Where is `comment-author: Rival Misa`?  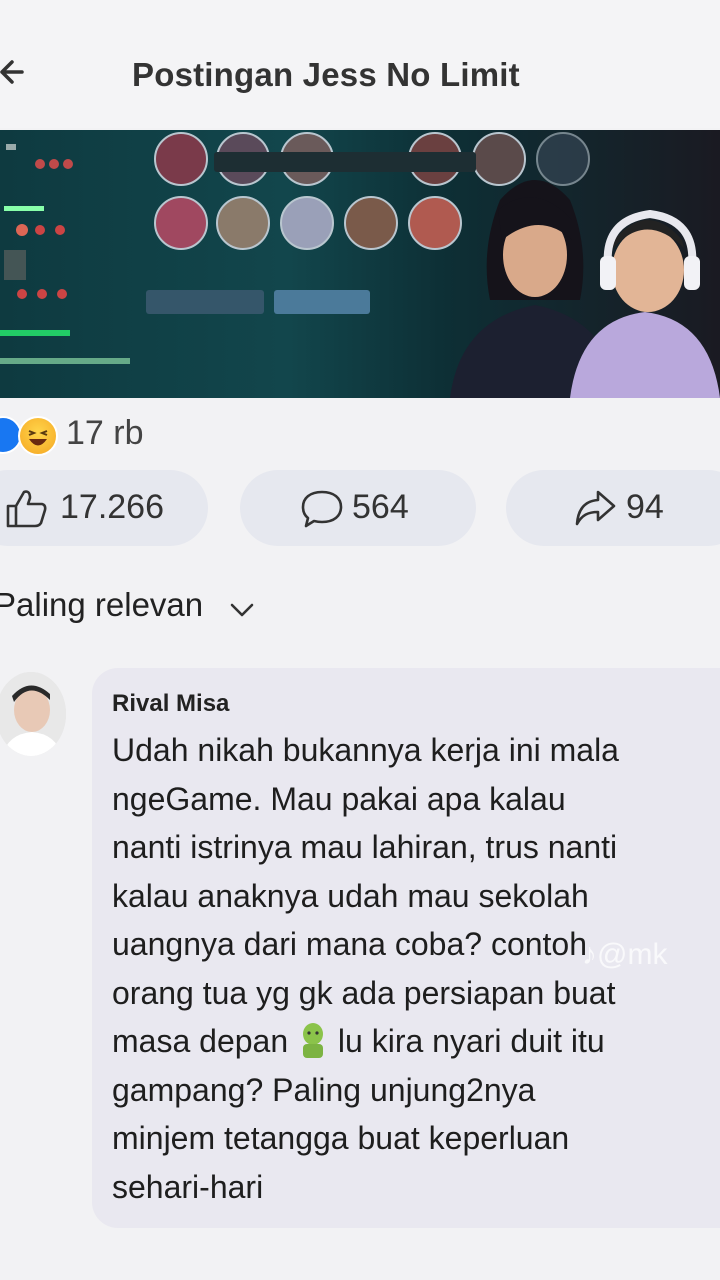 comment-author: Rival Misa is located at coordinates (170, 704).